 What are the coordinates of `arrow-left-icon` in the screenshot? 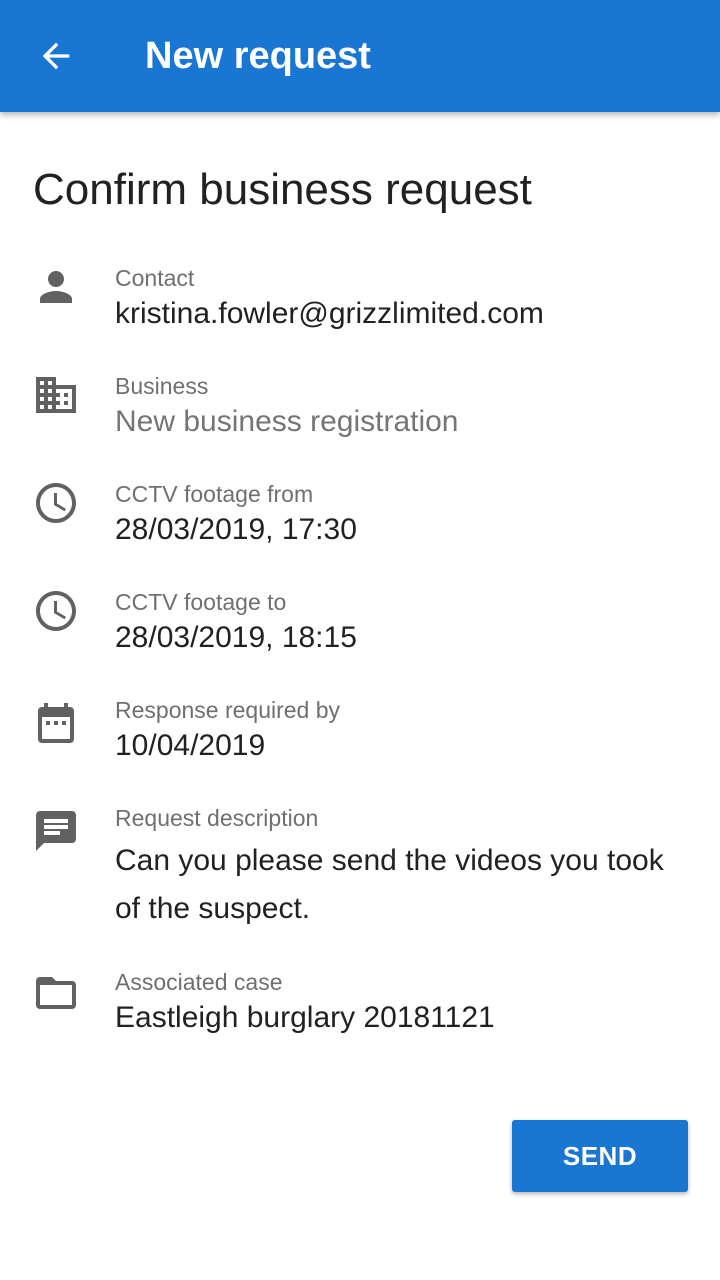 It's located at (56, 56).